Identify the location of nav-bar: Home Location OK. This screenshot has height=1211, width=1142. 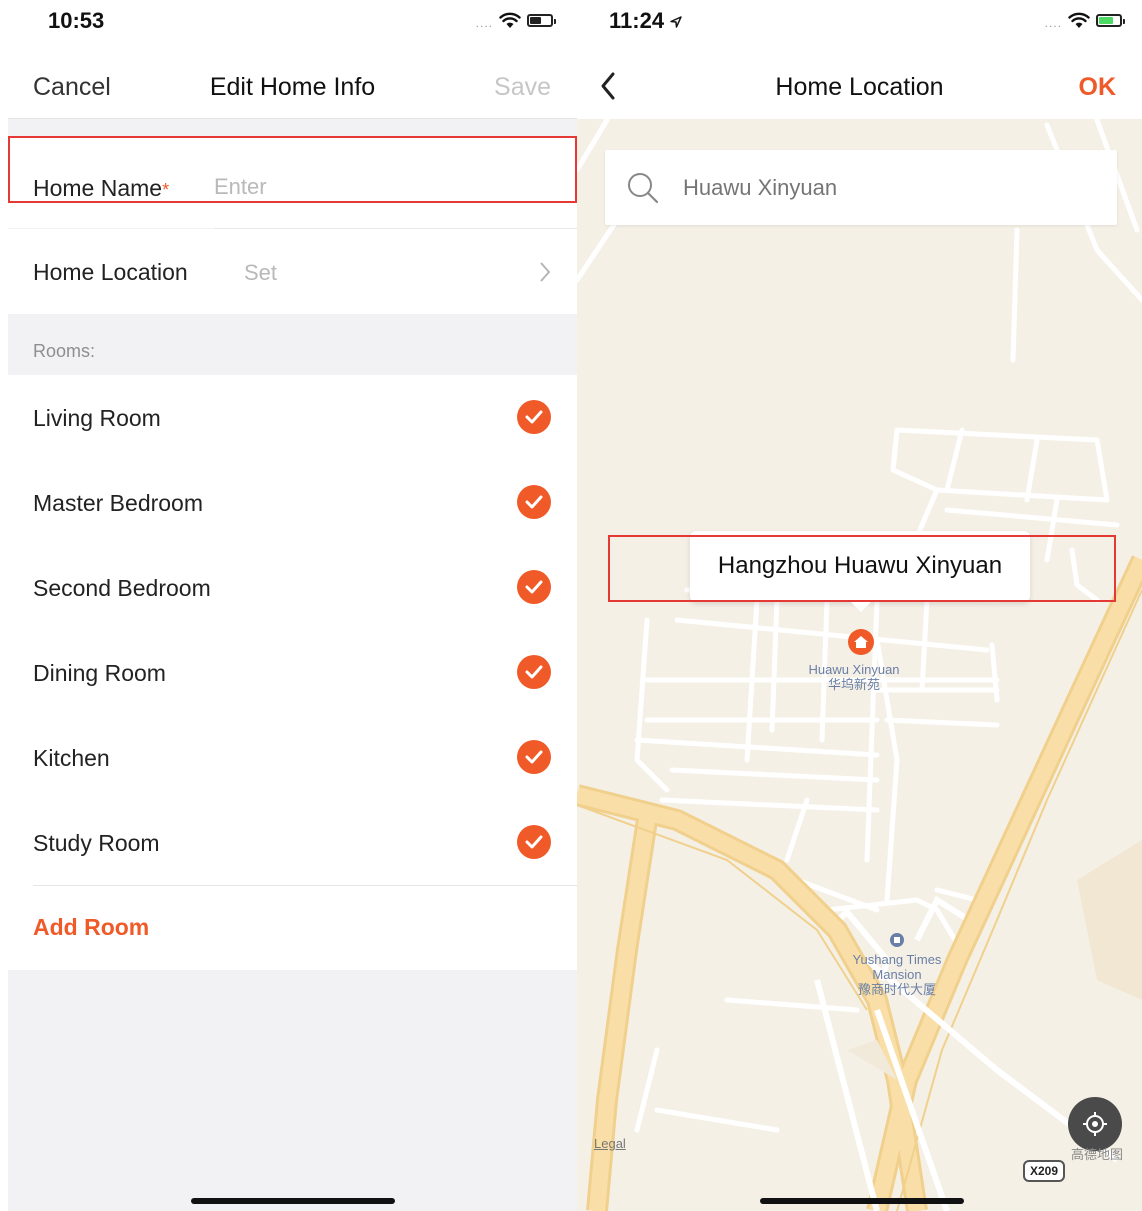
(859, 80).